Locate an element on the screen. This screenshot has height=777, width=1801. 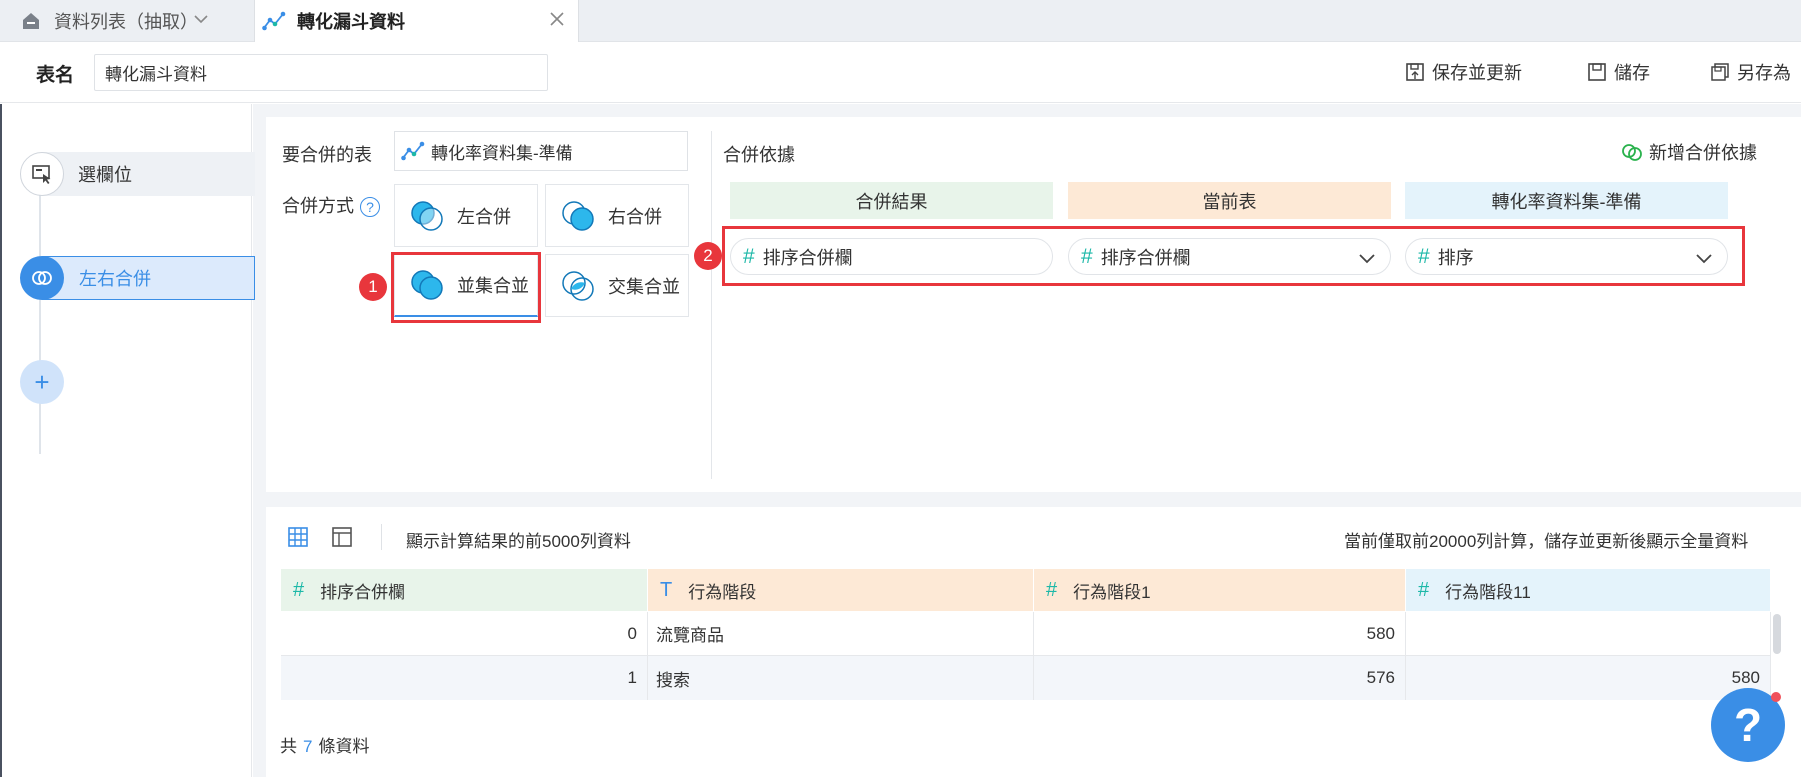
right-merge-option: 右合併 is located at coordinates (617, 215).